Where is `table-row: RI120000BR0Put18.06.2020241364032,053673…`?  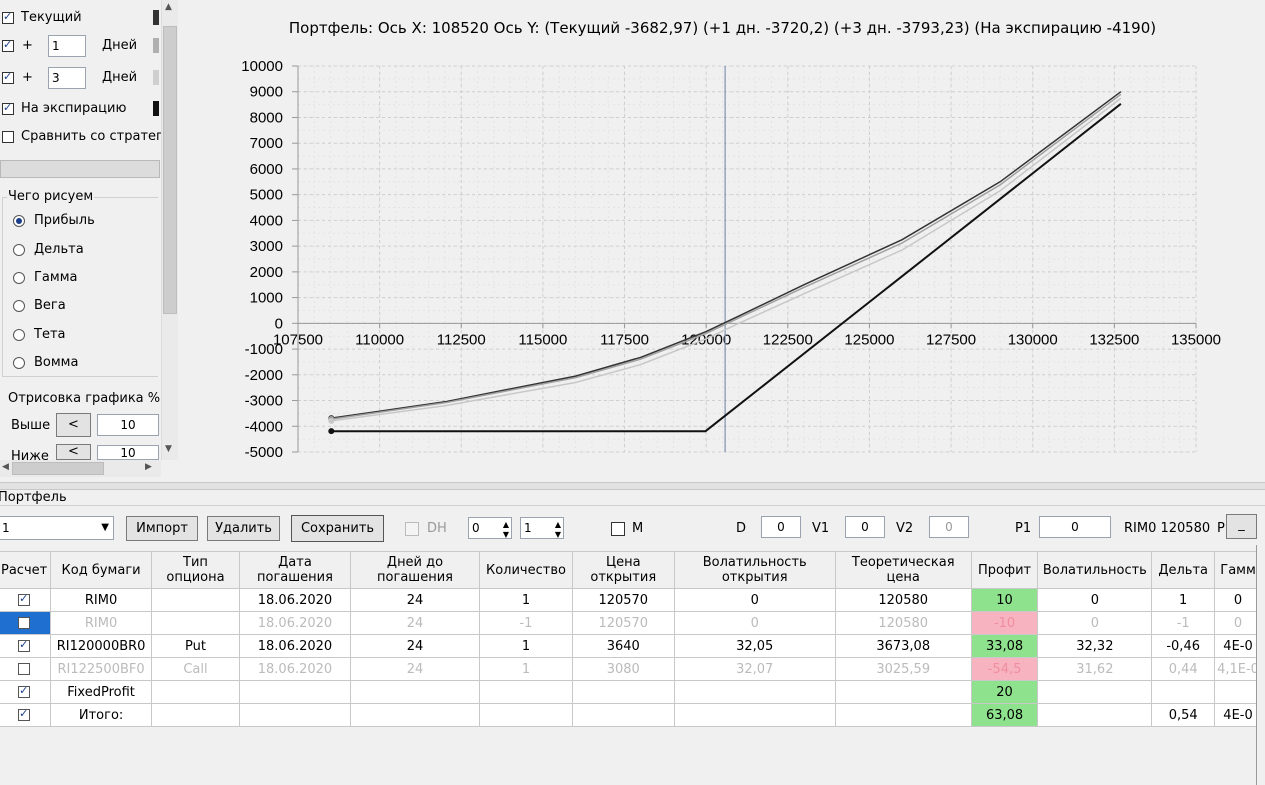
table-row: RI120000BR0Put18.06.2020241364032,053673… is located at coordinates (631, 646).